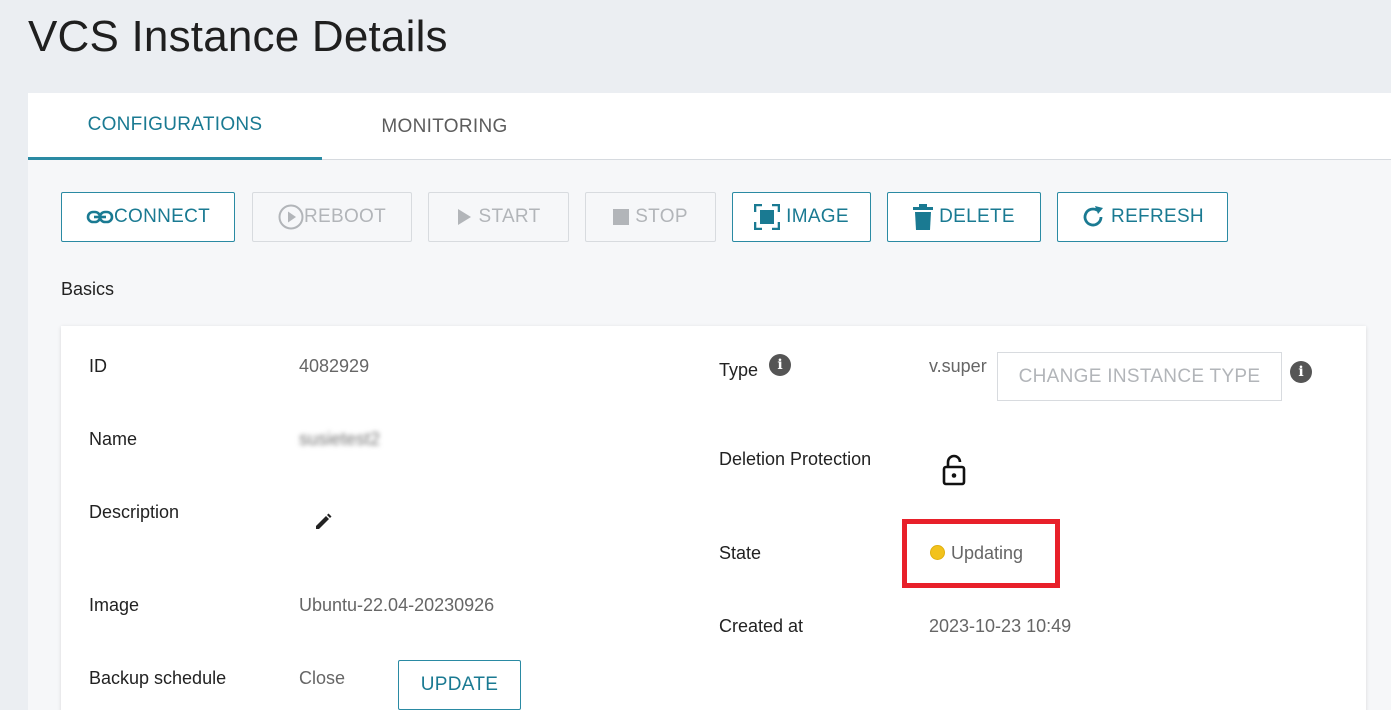  What do you see at coordinates (767, 217) in the screenshot?
I see `image-frame-icon` at bounding box center [767, 217].